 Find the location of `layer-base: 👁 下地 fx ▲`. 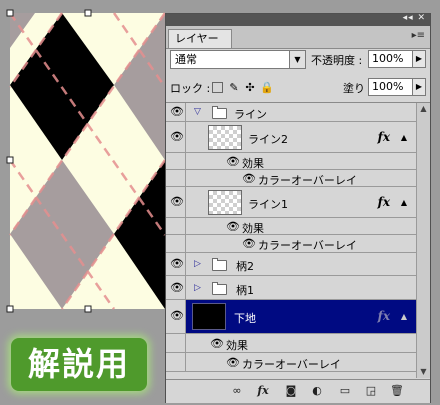

layer-base: 👁 下地 fx ▲ is located at coordinates (291, 317).